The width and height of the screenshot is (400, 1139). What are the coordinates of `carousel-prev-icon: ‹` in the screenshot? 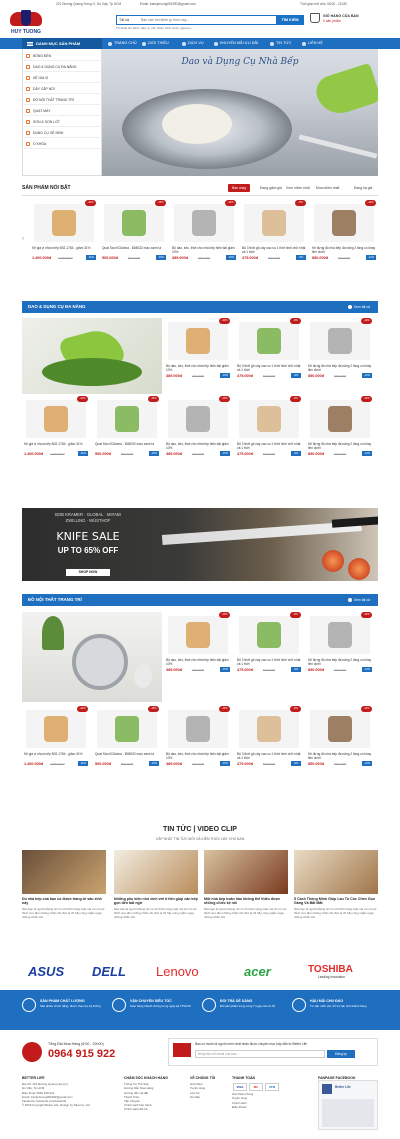 It's located at (23, 239).